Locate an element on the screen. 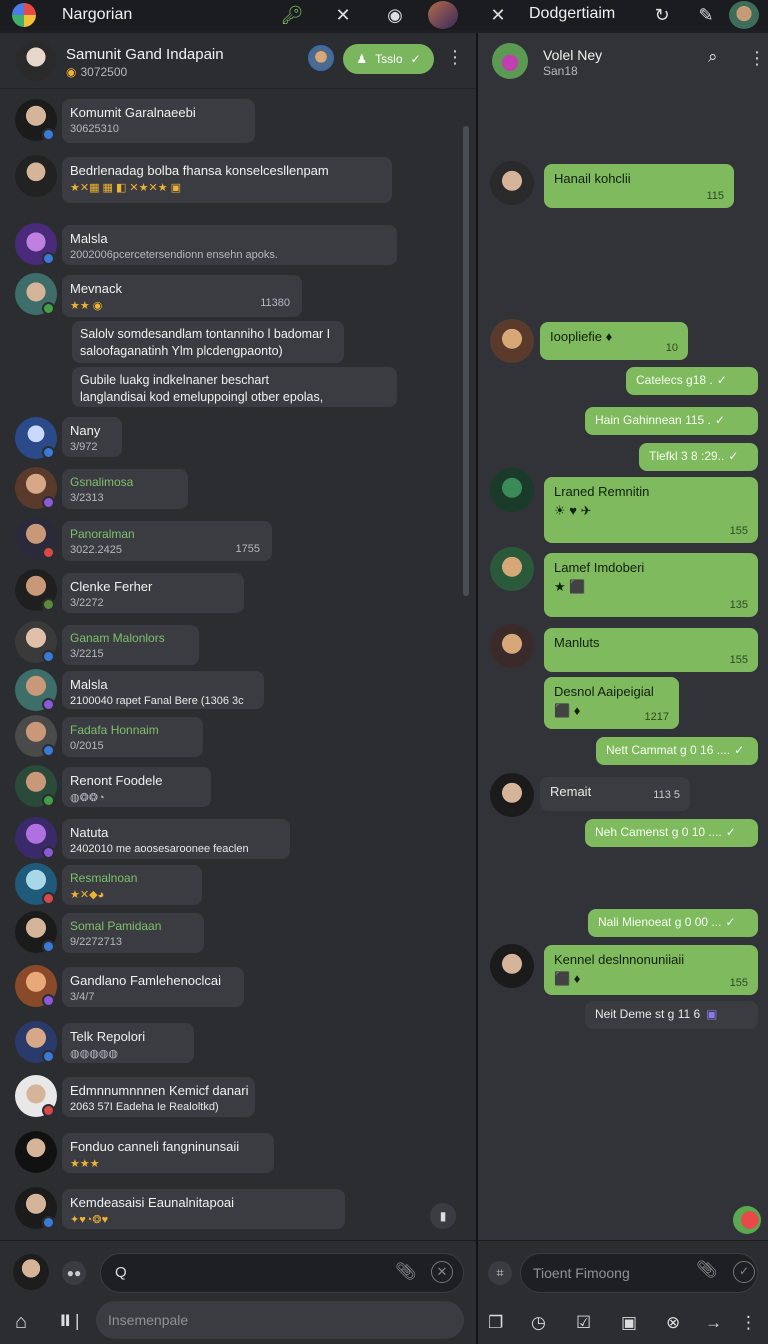  message-bubble: Ganam Malonlors 3/2215 is located at coordinates (130, 645).